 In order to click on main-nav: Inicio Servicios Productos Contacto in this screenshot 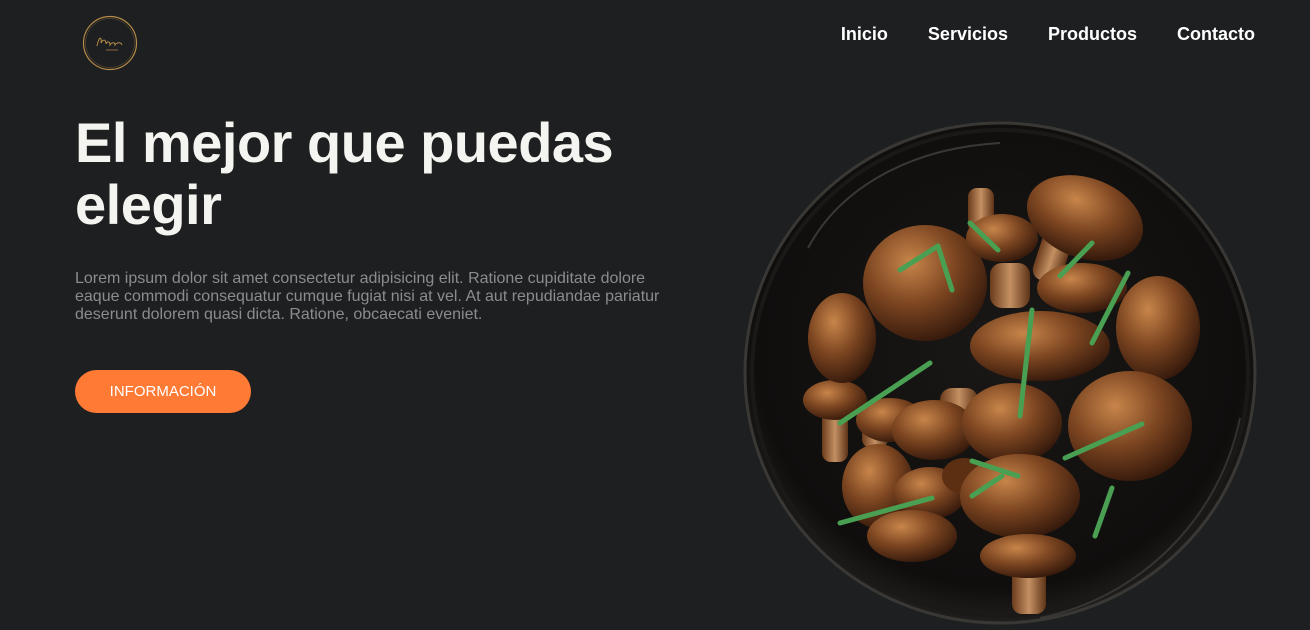, I will do `click(1048, 34)`.